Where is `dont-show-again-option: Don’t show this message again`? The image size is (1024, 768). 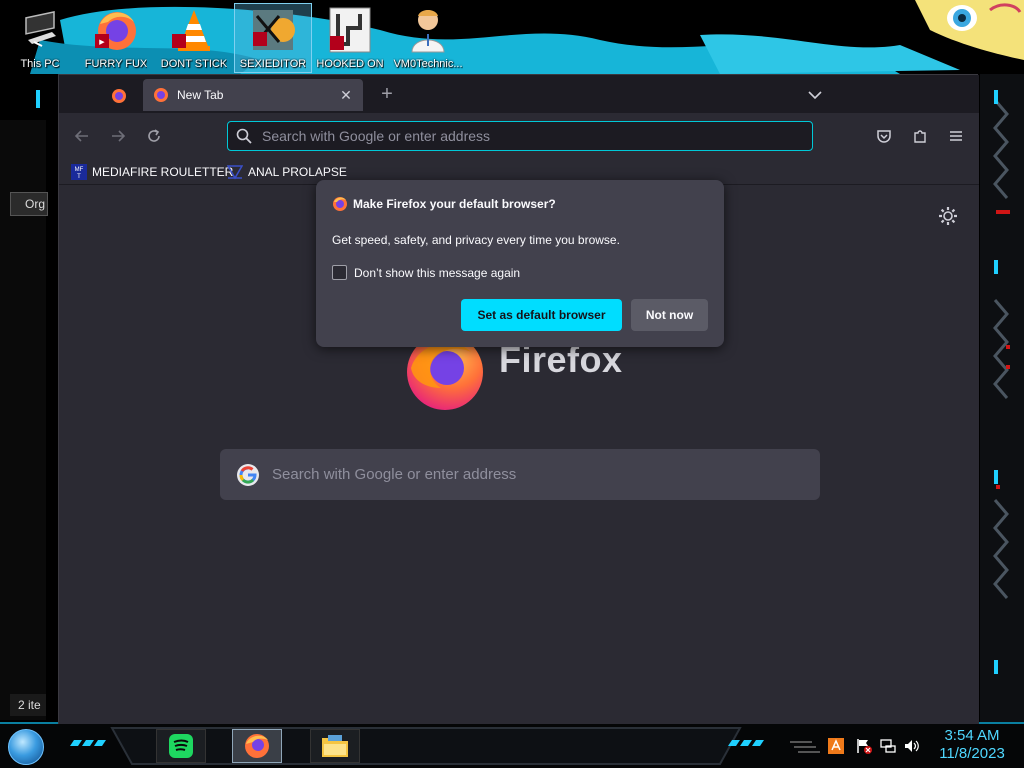 dont-show-again-option: Don’t show this message again is located at coordinates (426, 272).